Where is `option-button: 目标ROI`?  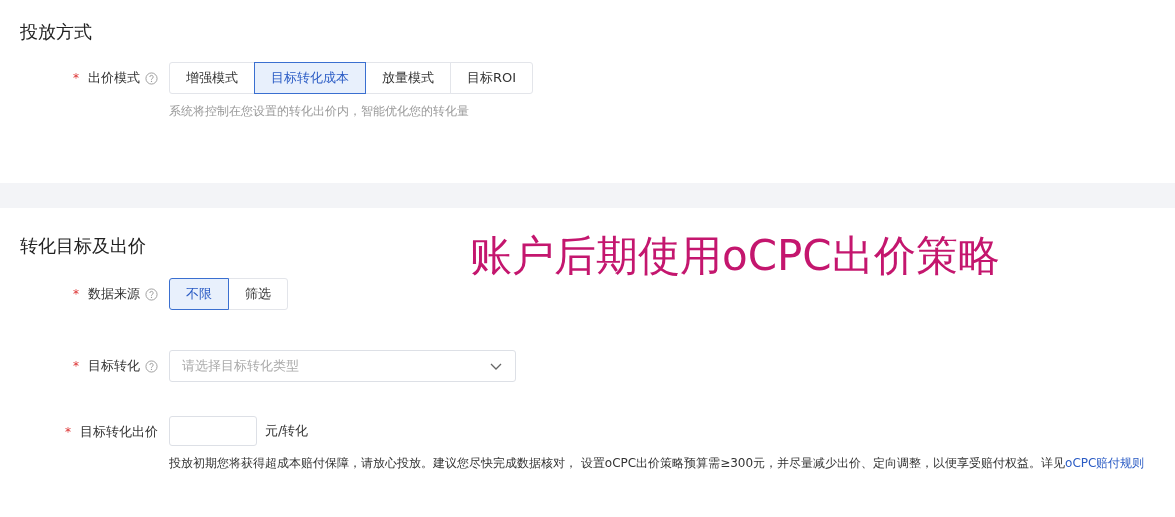
option-button: 目标ROI is located at coordinates (492, 78).